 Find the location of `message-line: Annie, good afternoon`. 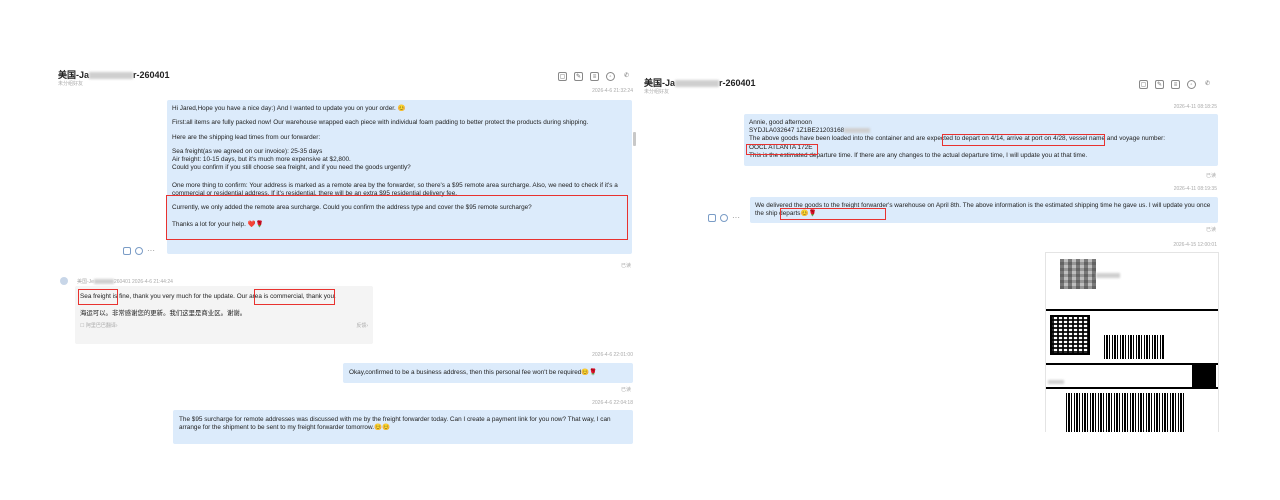

message-line: Annie, good afternoon is located at coordinates (780, 122).